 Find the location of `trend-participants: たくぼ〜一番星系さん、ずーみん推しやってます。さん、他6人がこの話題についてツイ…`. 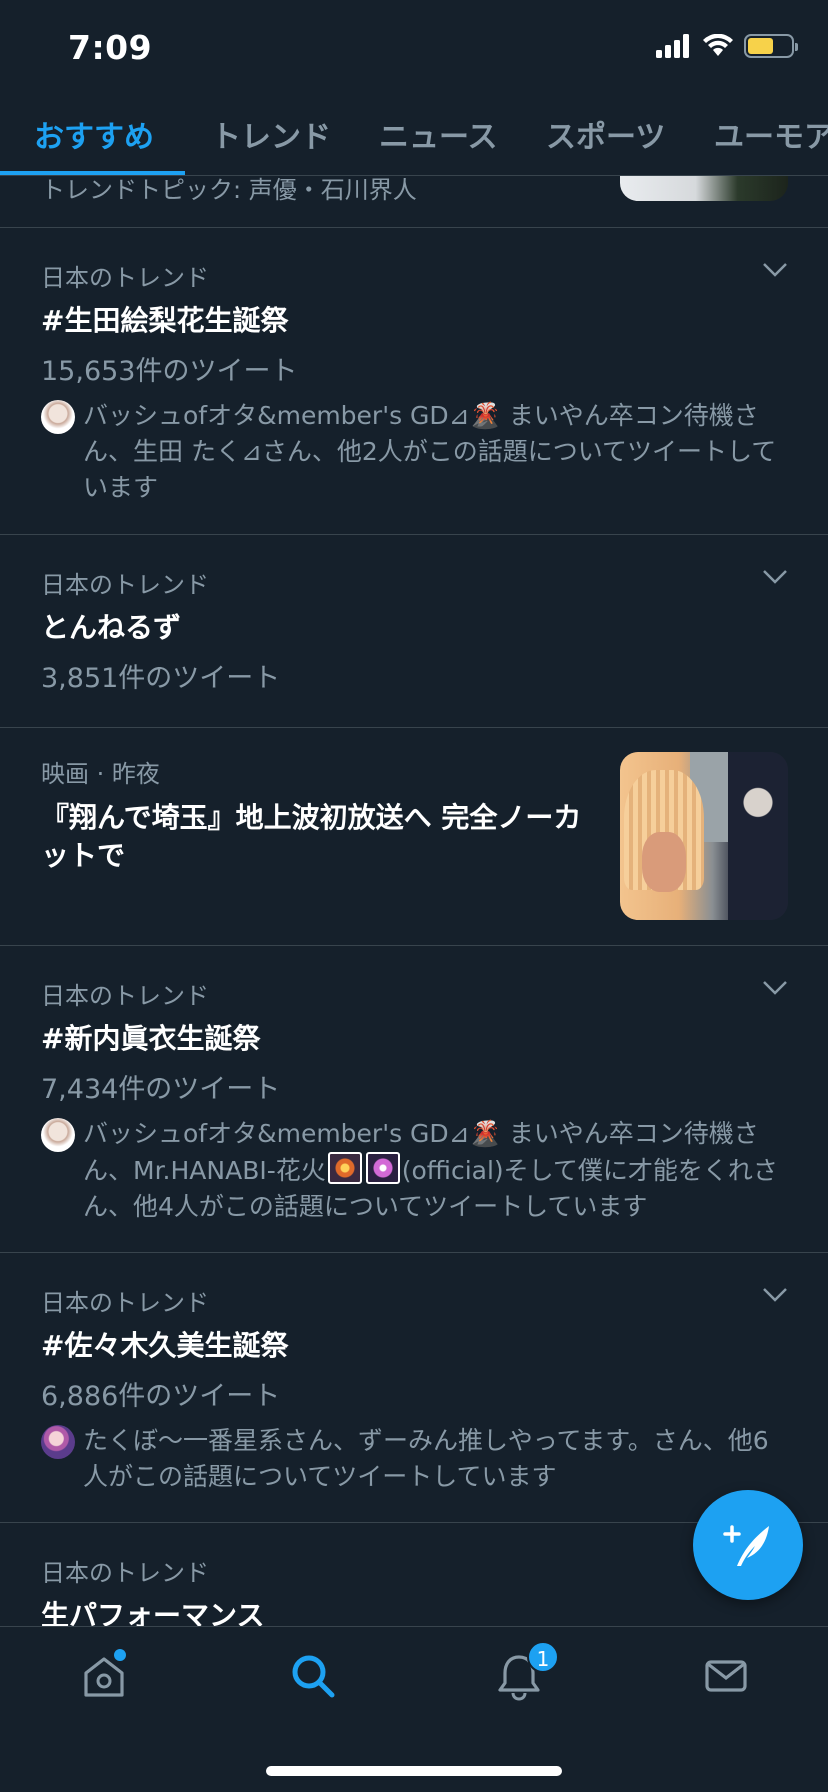

trend-participants: たくぼ〜一番星系さん、ずーみん推しやってます。さん、他6人がこの話題についてツイ… is located at coordinates (414, 1459).